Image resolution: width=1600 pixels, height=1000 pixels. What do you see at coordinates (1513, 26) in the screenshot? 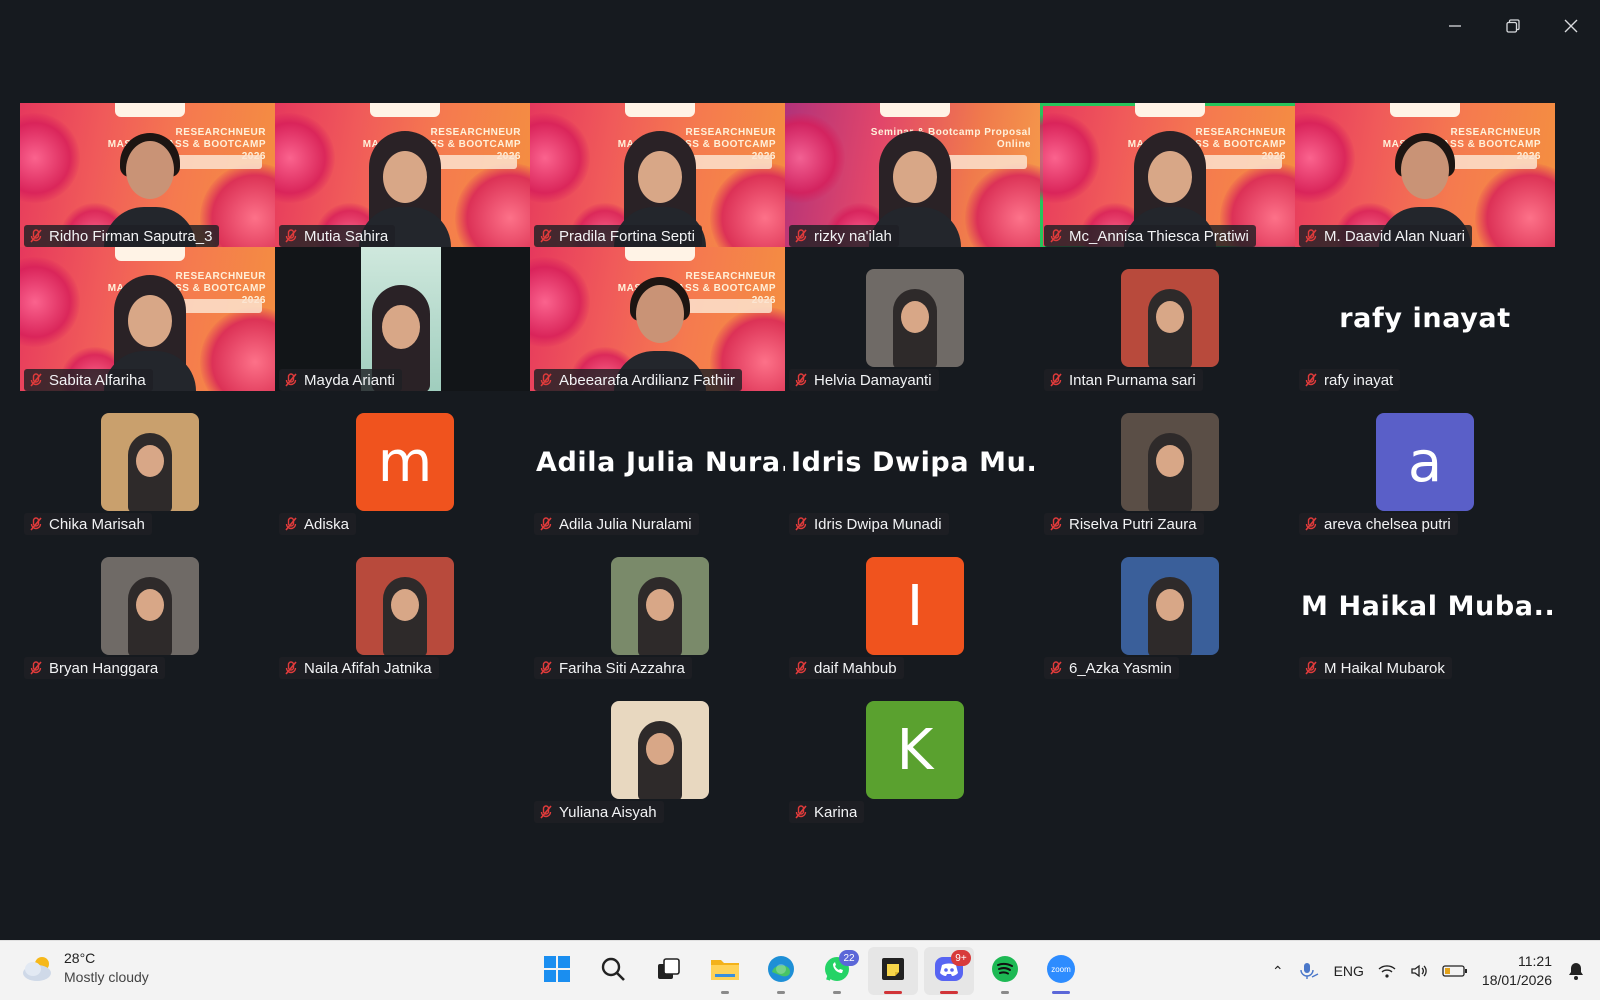
I see `restore-button` at bounding box center [1513, 26].